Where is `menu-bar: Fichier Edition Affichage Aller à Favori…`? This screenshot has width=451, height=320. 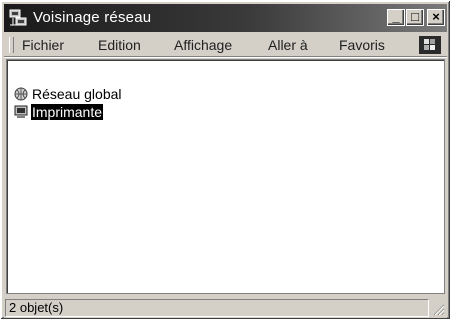 menu-bar: Fichier Edition Affichage Aller à Favori… is located at coordinates (225, 45).